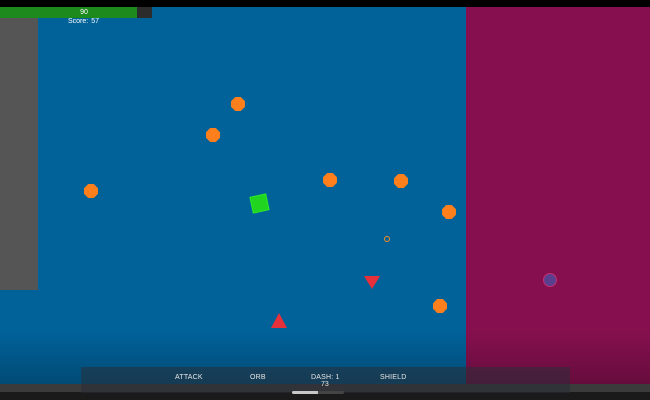 The width and height of the screenshot is (650, 400). I want to click on ability-attack: ATTACK, so click(189, 377).